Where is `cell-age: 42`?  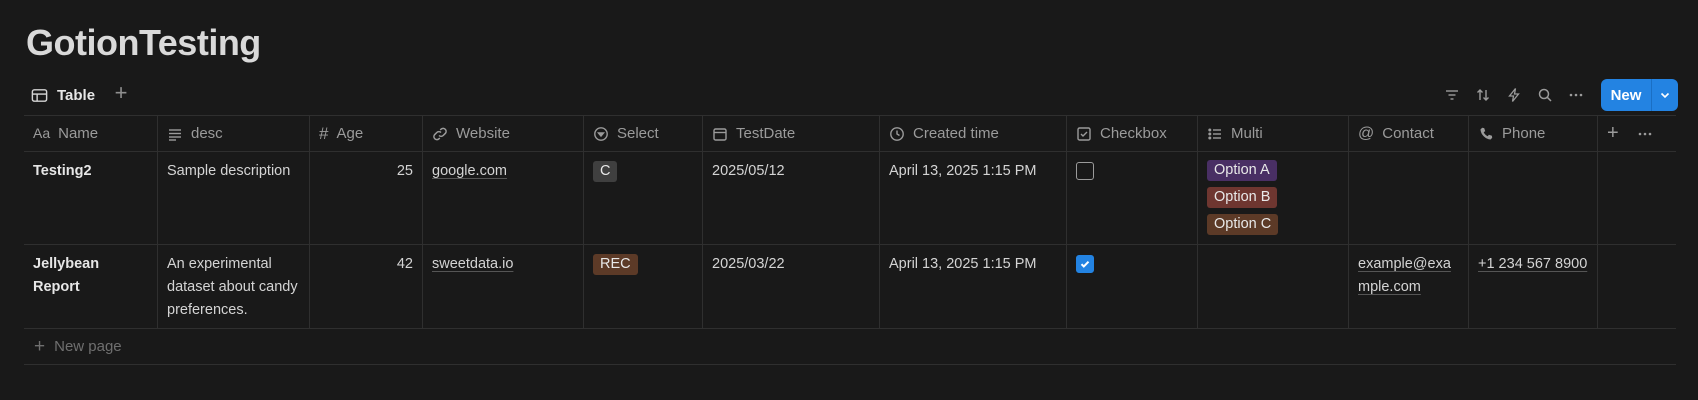 cell-age: 42 is located at coordinates (366, 286).